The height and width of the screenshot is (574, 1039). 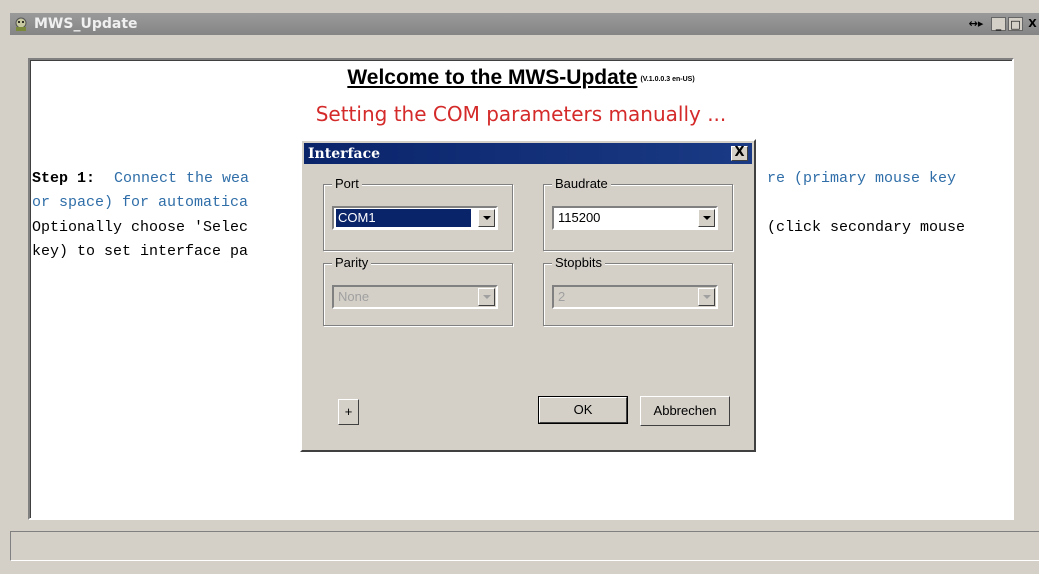 I want to click on minimize-button: _, so click(x=998, y=24).